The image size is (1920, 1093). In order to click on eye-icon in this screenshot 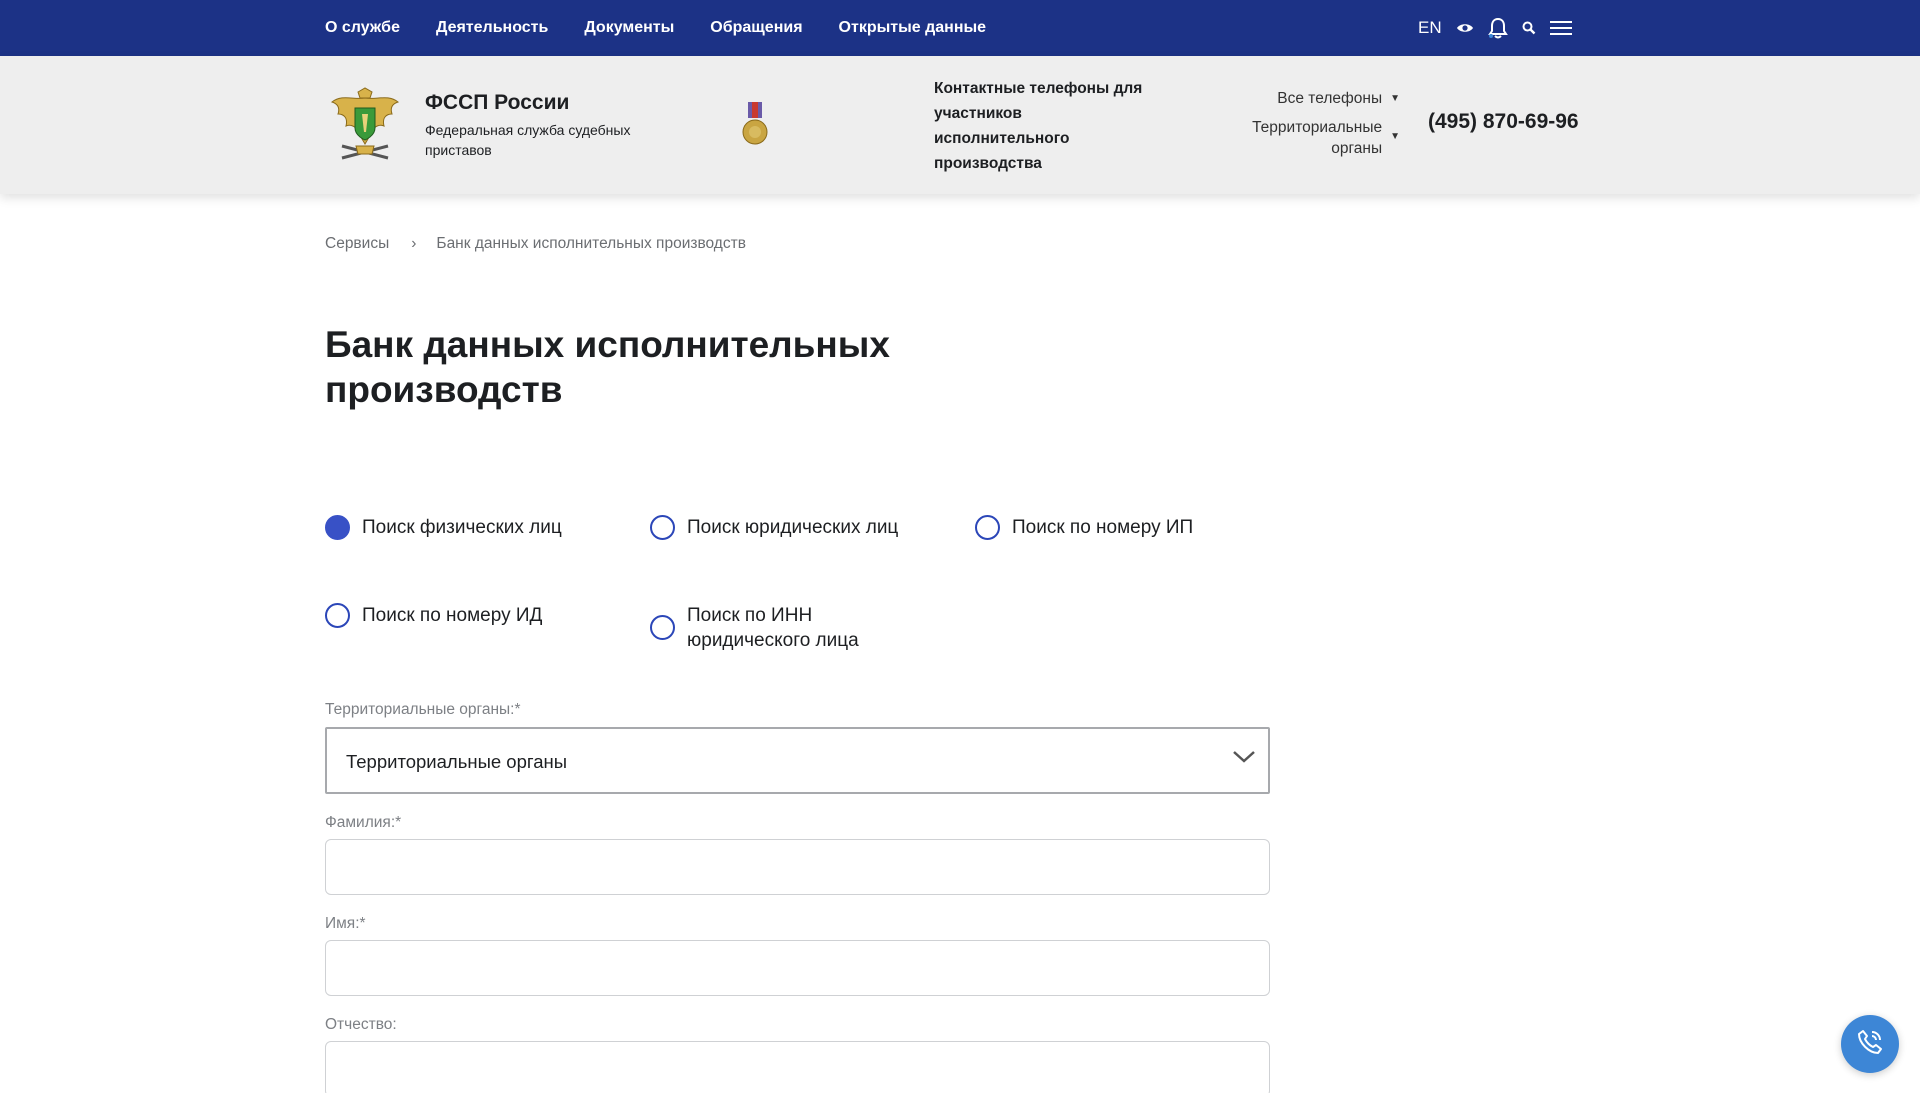, I will do `click(1465, 28)`.